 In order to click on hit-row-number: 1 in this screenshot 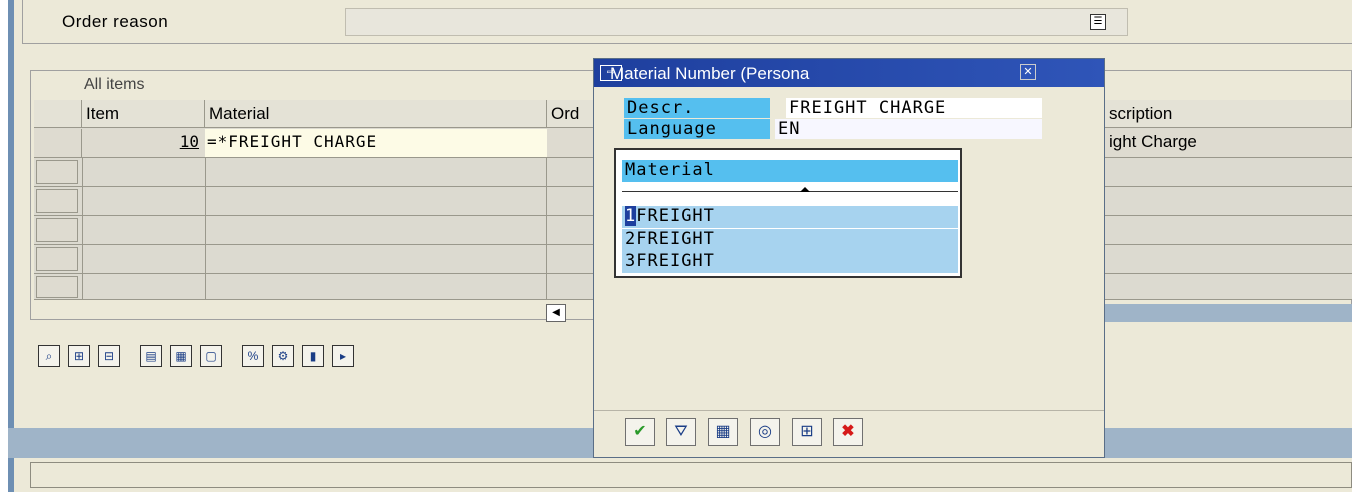, I will do `click(631, 216)`.